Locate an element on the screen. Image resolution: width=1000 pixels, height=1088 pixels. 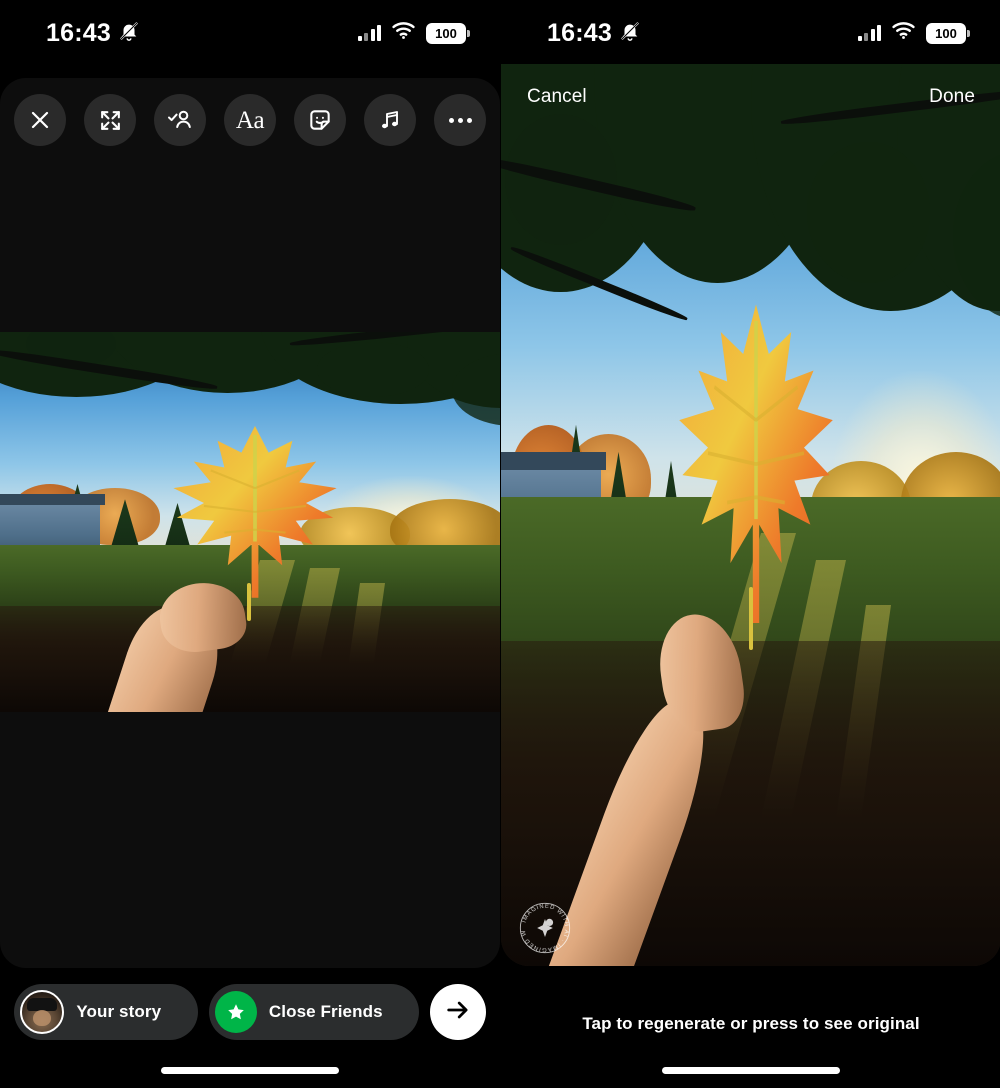
music-icon is located at coordinates (390, 120).